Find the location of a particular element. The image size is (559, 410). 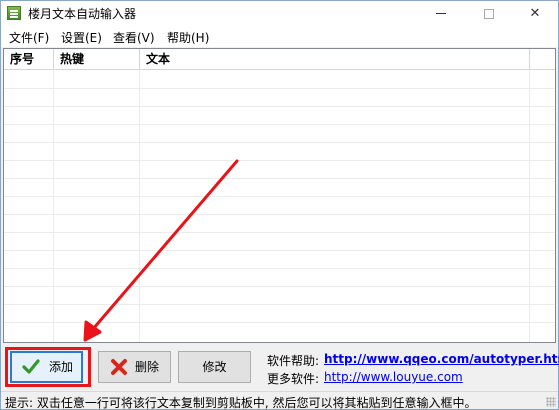

delete-button-label: 删除 is located at coordinates (147, 367).